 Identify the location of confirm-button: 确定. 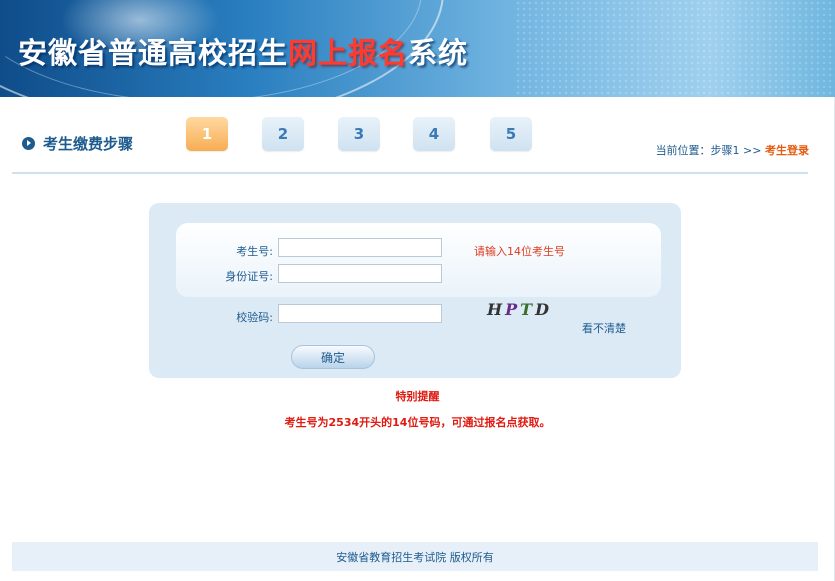
(333, 357).